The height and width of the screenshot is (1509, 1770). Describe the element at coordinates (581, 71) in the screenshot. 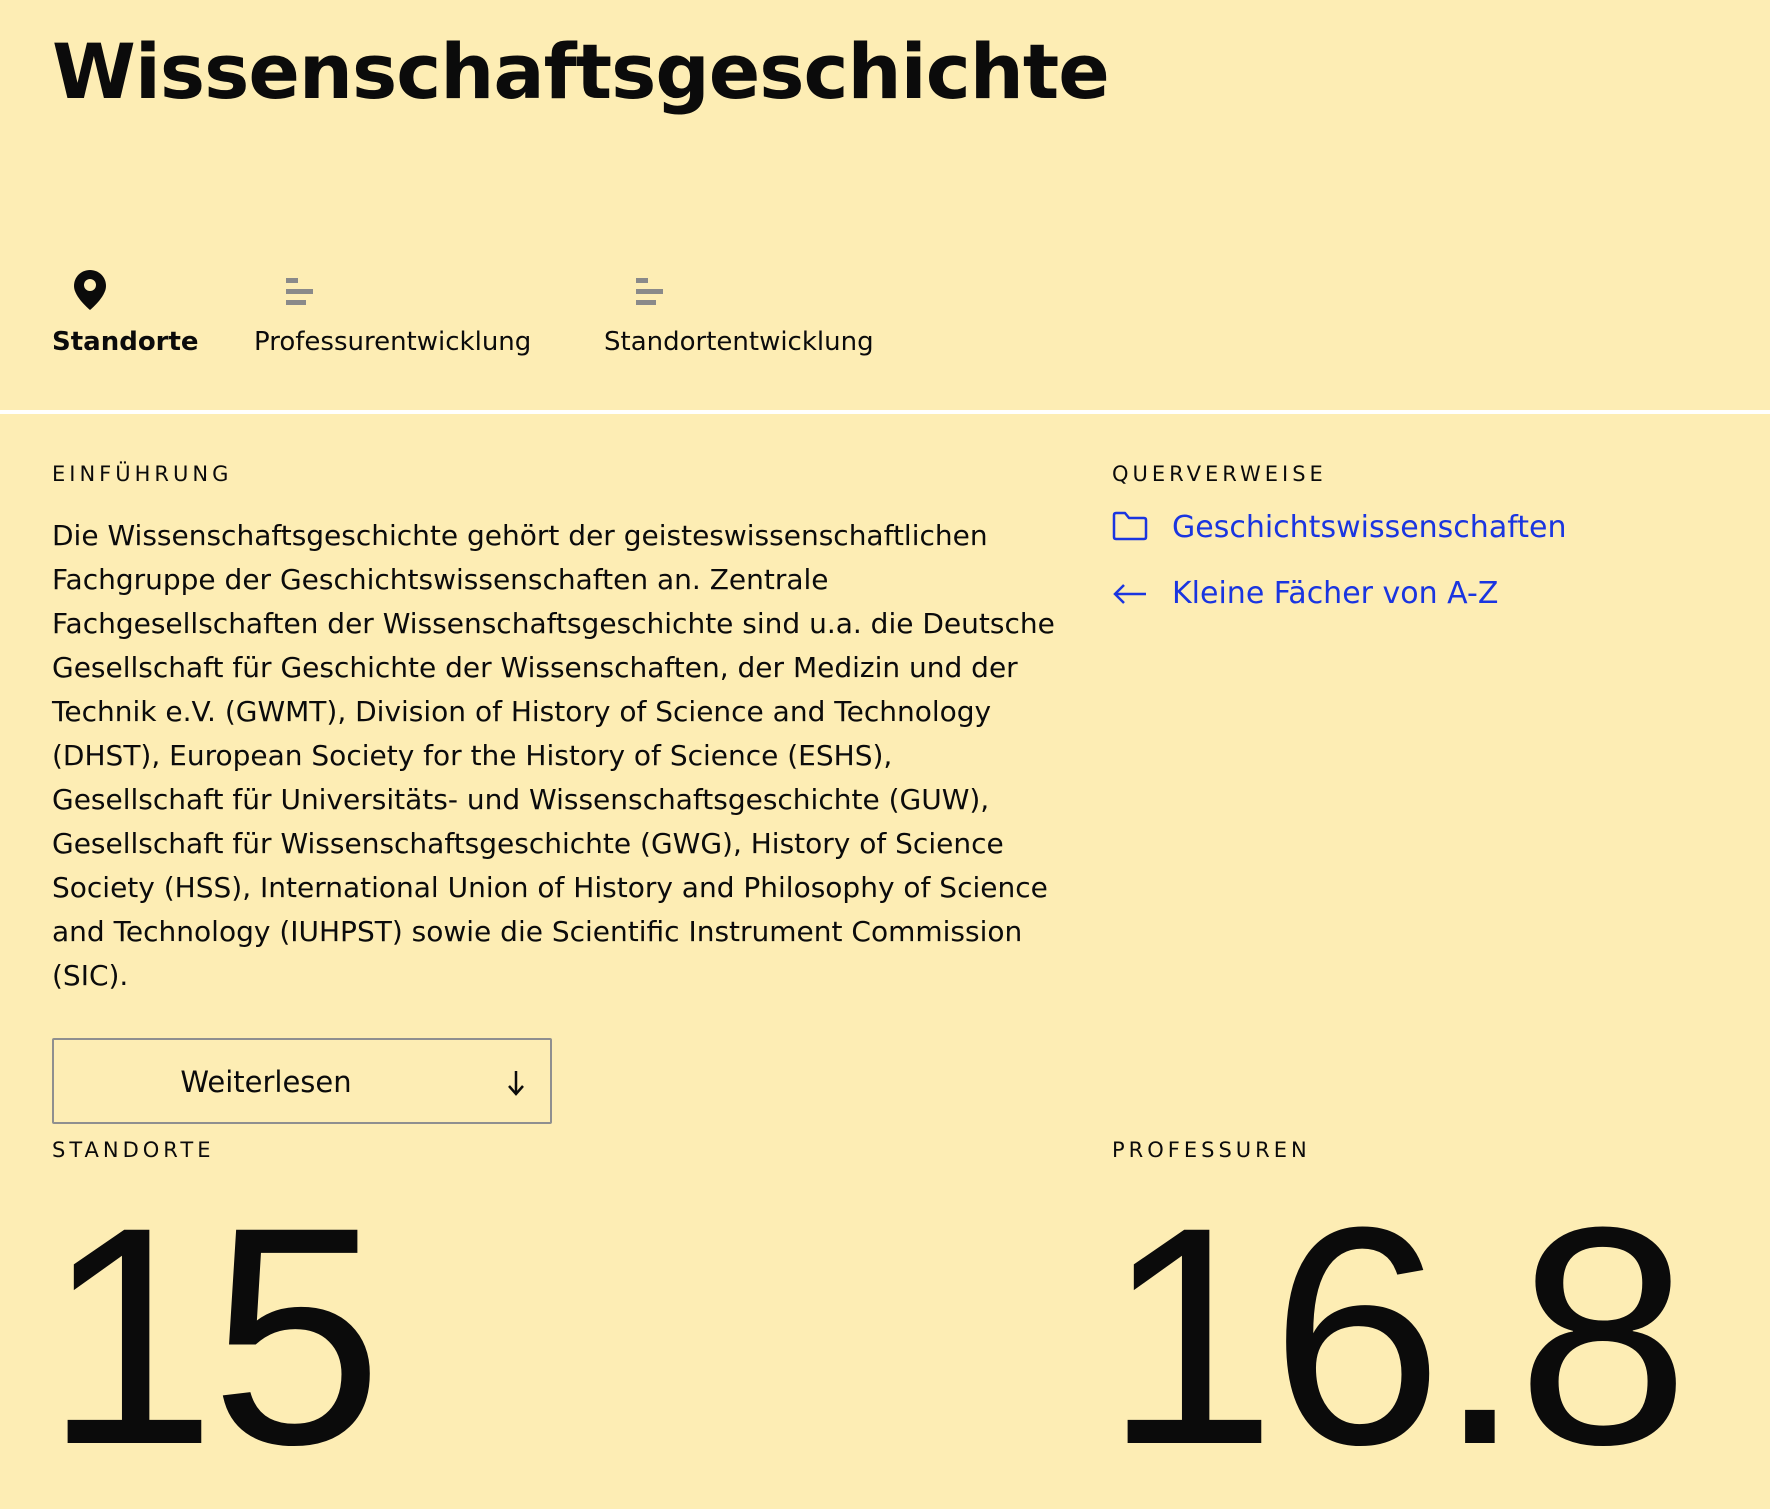

I see `page-title: Wissenschaftsgeschichte` at that location.